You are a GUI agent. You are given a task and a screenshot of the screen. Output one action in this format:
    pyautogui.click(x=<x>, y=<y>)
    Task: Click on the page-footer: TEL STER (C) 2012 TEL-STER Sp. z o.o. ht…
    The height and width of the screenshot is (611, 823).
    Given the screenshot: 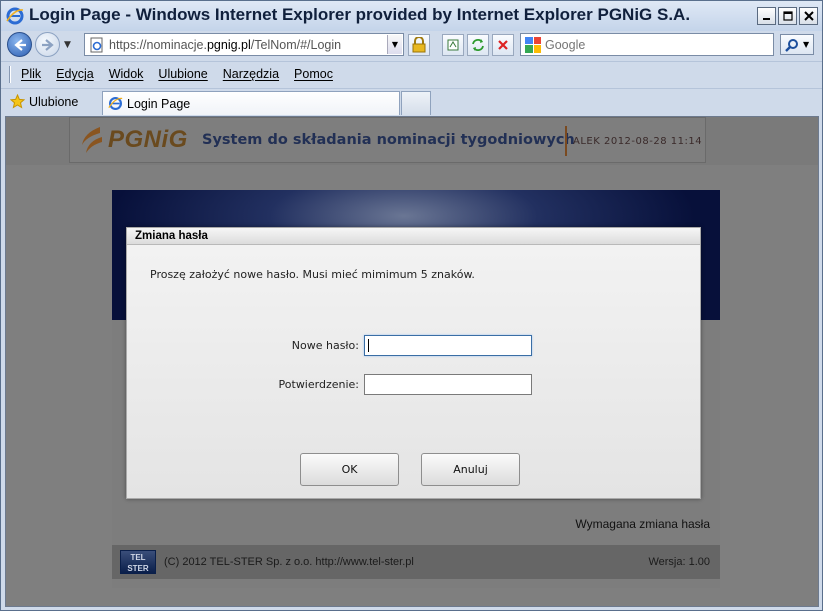 What is the action you would take?
    pyautogui.click(x=416, y=562)
    